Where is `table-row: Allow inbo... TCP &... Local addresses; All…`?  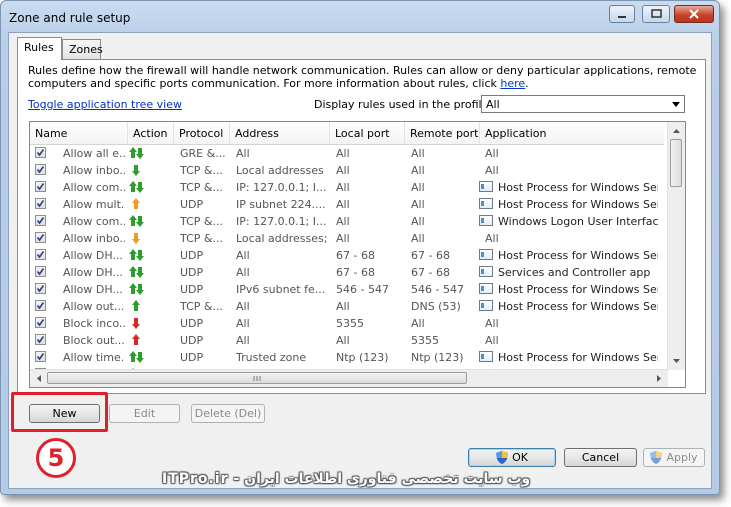
table-row: Allow inbo... TCP &... Local addresses; All… is located at coordinates (347, 238).